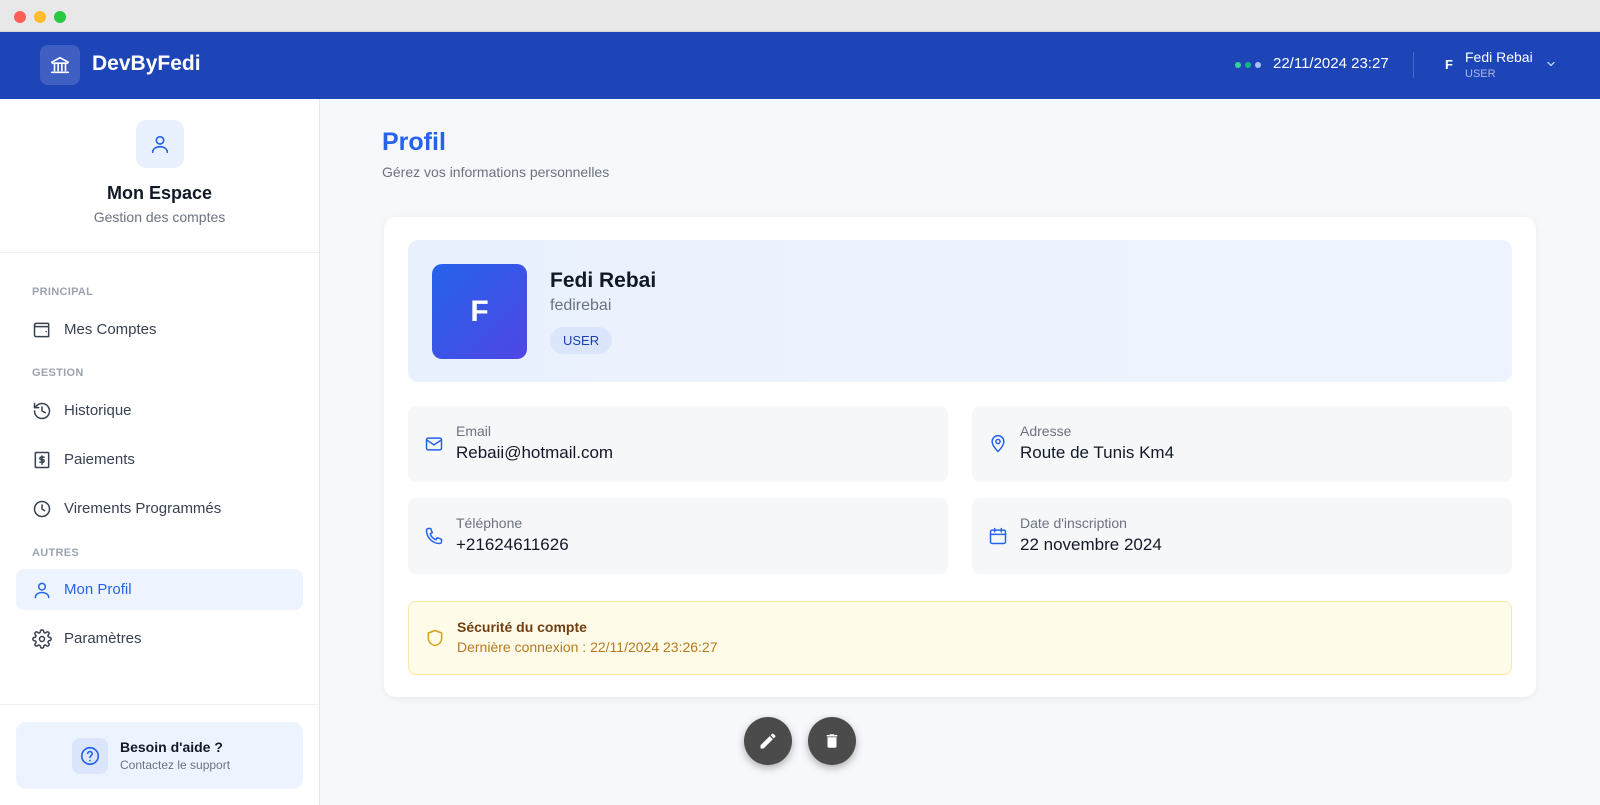  What do you see at coordinates (581, 340) in the screenshot?
I see `role-badge: USER` at bounding box center [581, 340].